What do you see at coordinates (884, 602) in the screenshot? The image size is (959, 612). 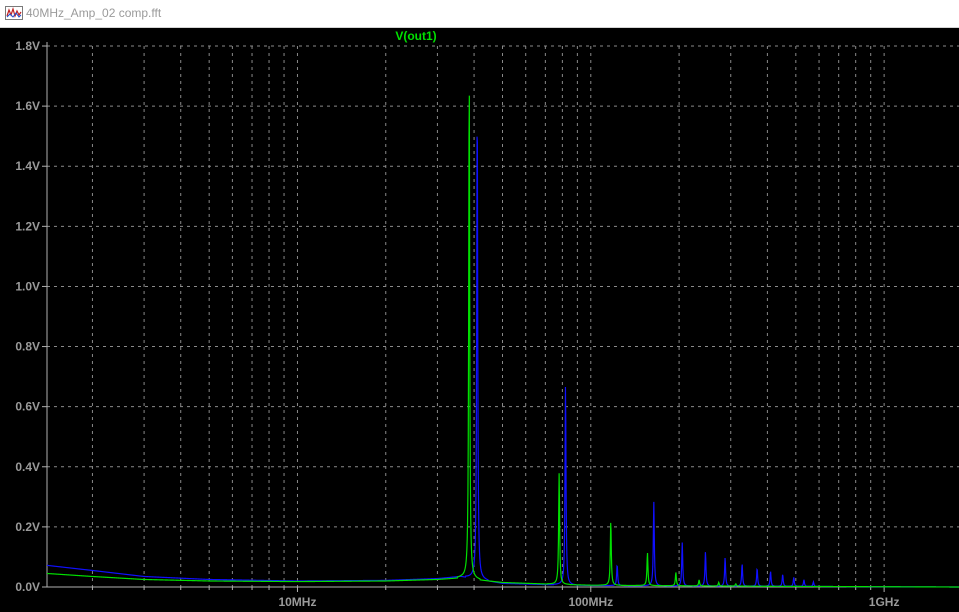 I see `x-tick-label: 1GHz` at bounding box center [884, 602].